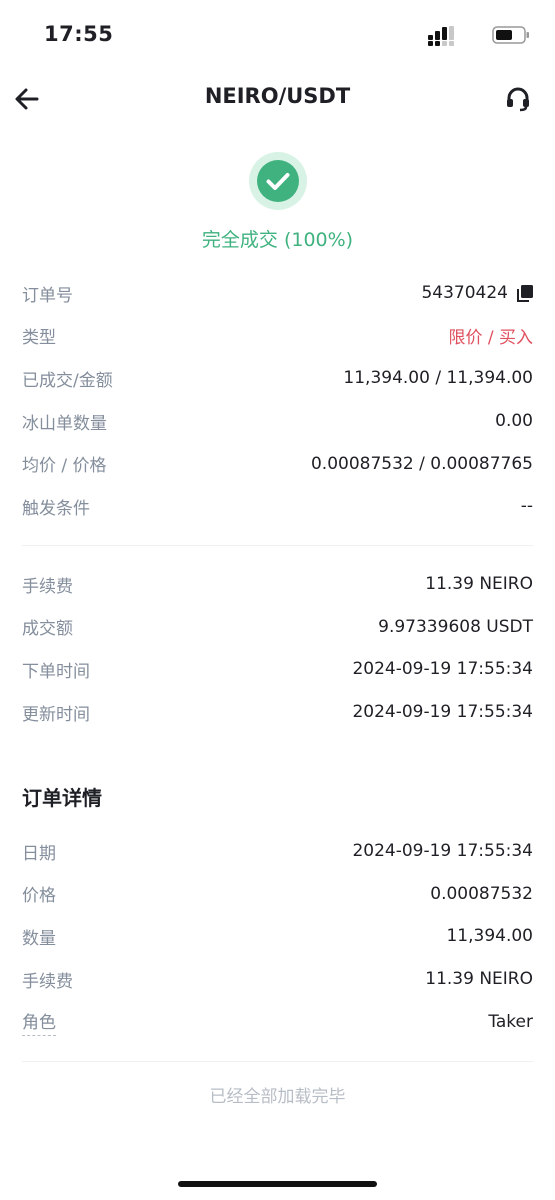  What do you see at coordinates (67, 380) in the screenshot?
I see `filled-amount-label: 已成交/金额` at bounding box center [67, 380].